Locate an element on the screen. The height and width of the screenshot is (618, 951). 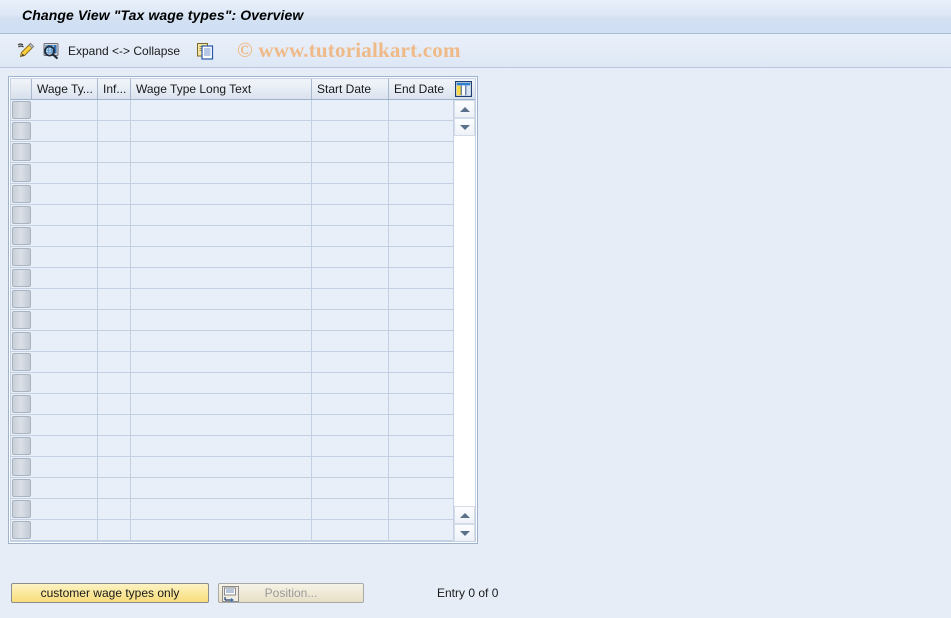
copy-icon is located at coordinates (205, 51).